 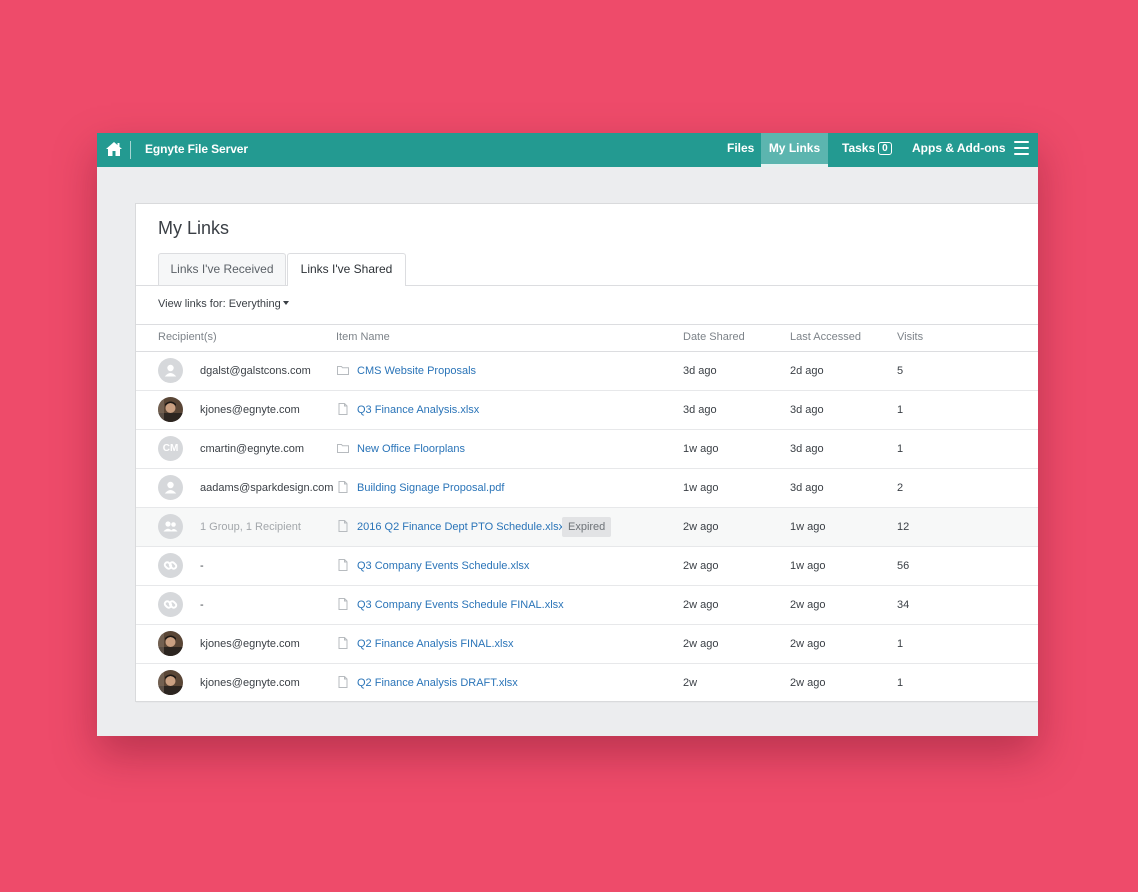 What do you see at coordinates (194, 228) in the screenshot?
I see `page-title: My Links` at bounding box center [194, 228].